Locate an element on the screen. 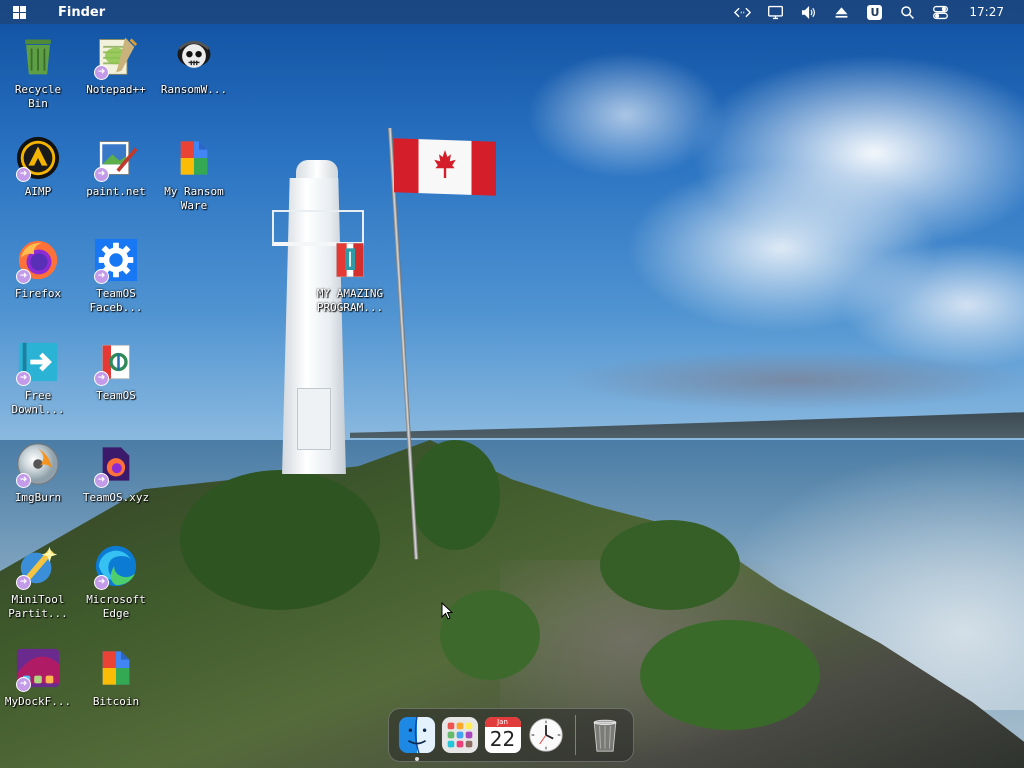 This screenshot has width=1024, height=768. desktop-icon-recycle-bin: Recycle Bin is located at coordinates (38, 71).